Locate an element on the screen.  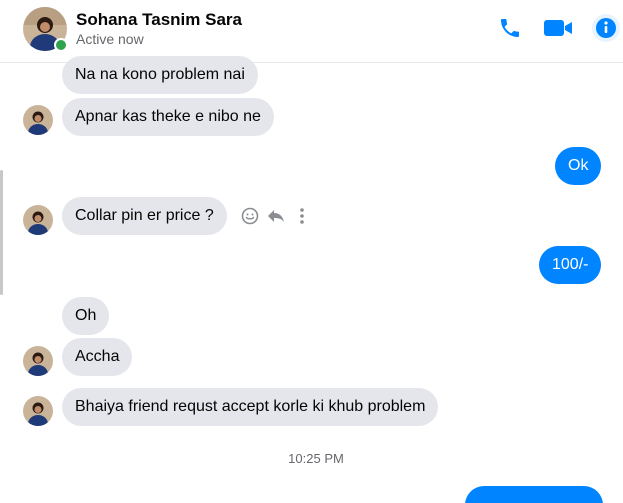
contact-status: Active now is located at coordinates (110, 39).